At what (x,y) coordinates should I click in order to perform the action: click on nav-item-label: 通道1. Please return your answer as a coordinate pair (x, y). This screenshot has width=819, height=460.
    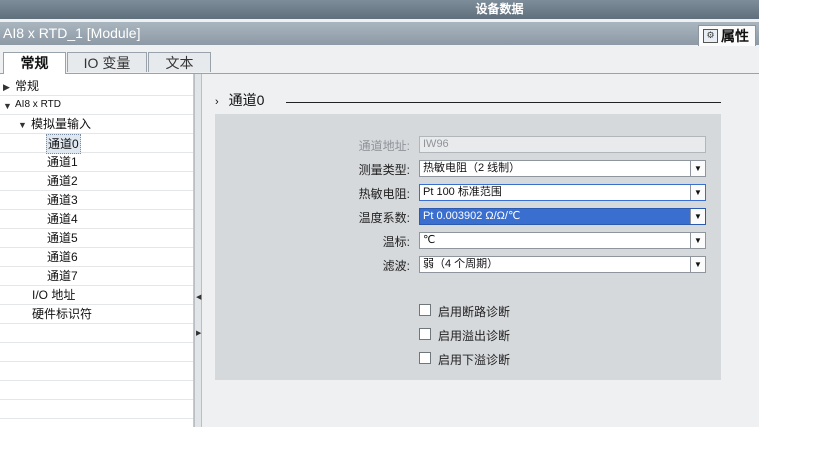
    Looking at the image, I should click on (62, 162).